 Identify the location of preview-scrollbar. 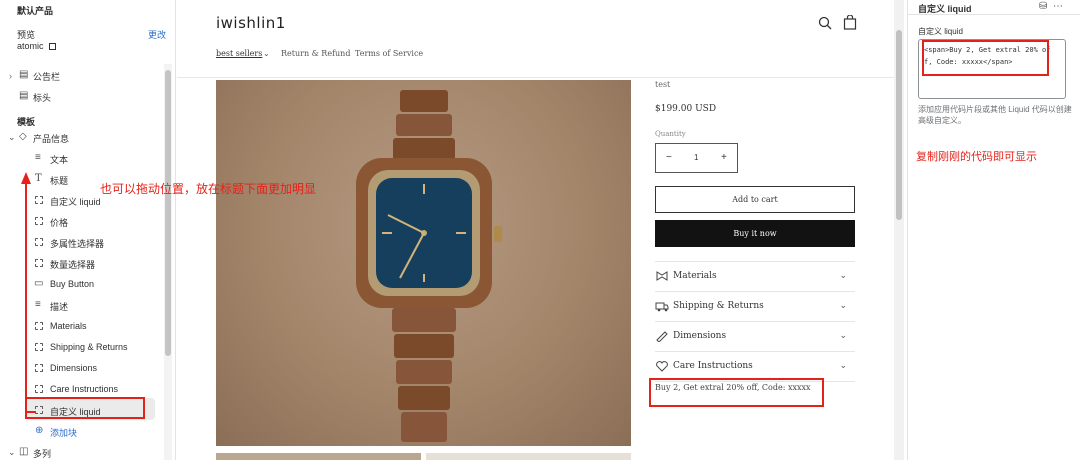
(899, 230).